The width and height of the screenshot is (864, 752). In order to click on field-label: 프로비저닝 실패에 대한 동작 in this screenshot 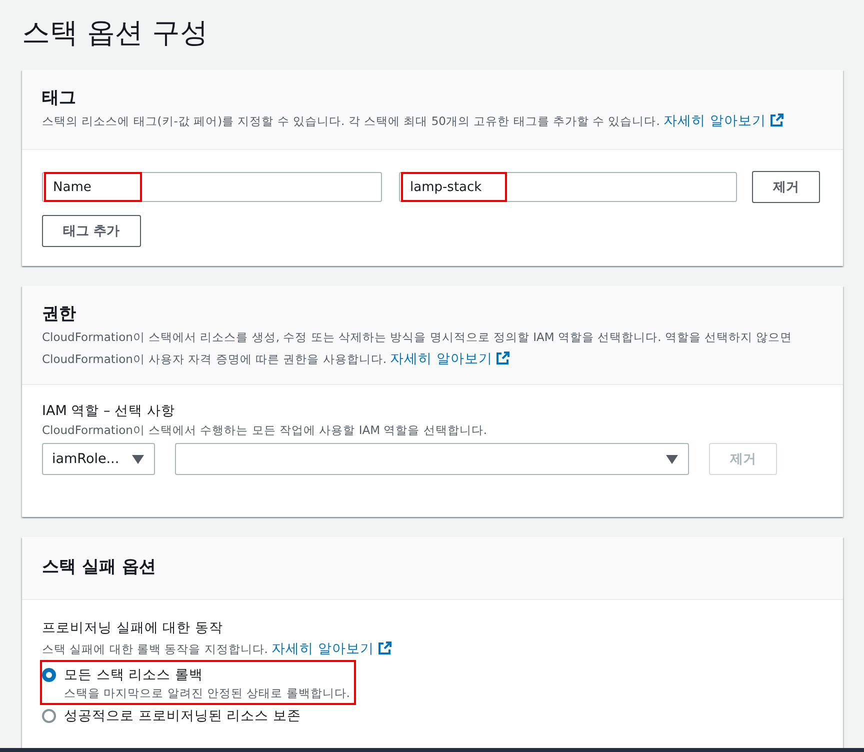, I will do `click(133, 628)`.